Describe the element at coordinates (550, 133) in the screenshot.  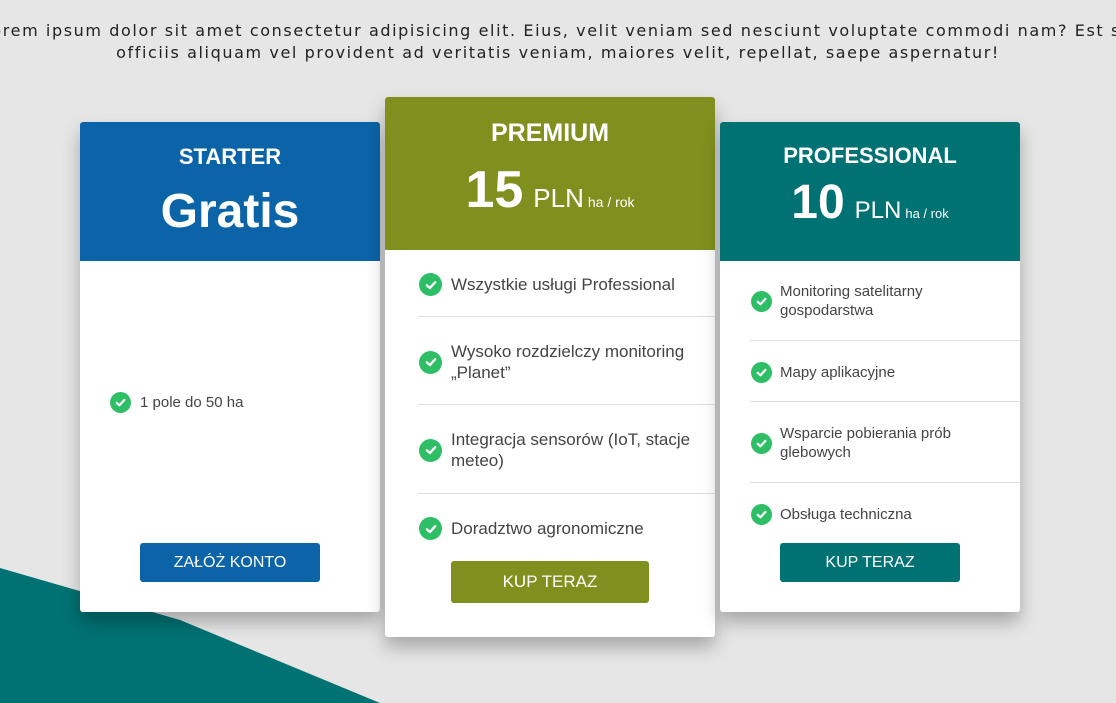
I see `plan-name: PREMIUM` at that location.